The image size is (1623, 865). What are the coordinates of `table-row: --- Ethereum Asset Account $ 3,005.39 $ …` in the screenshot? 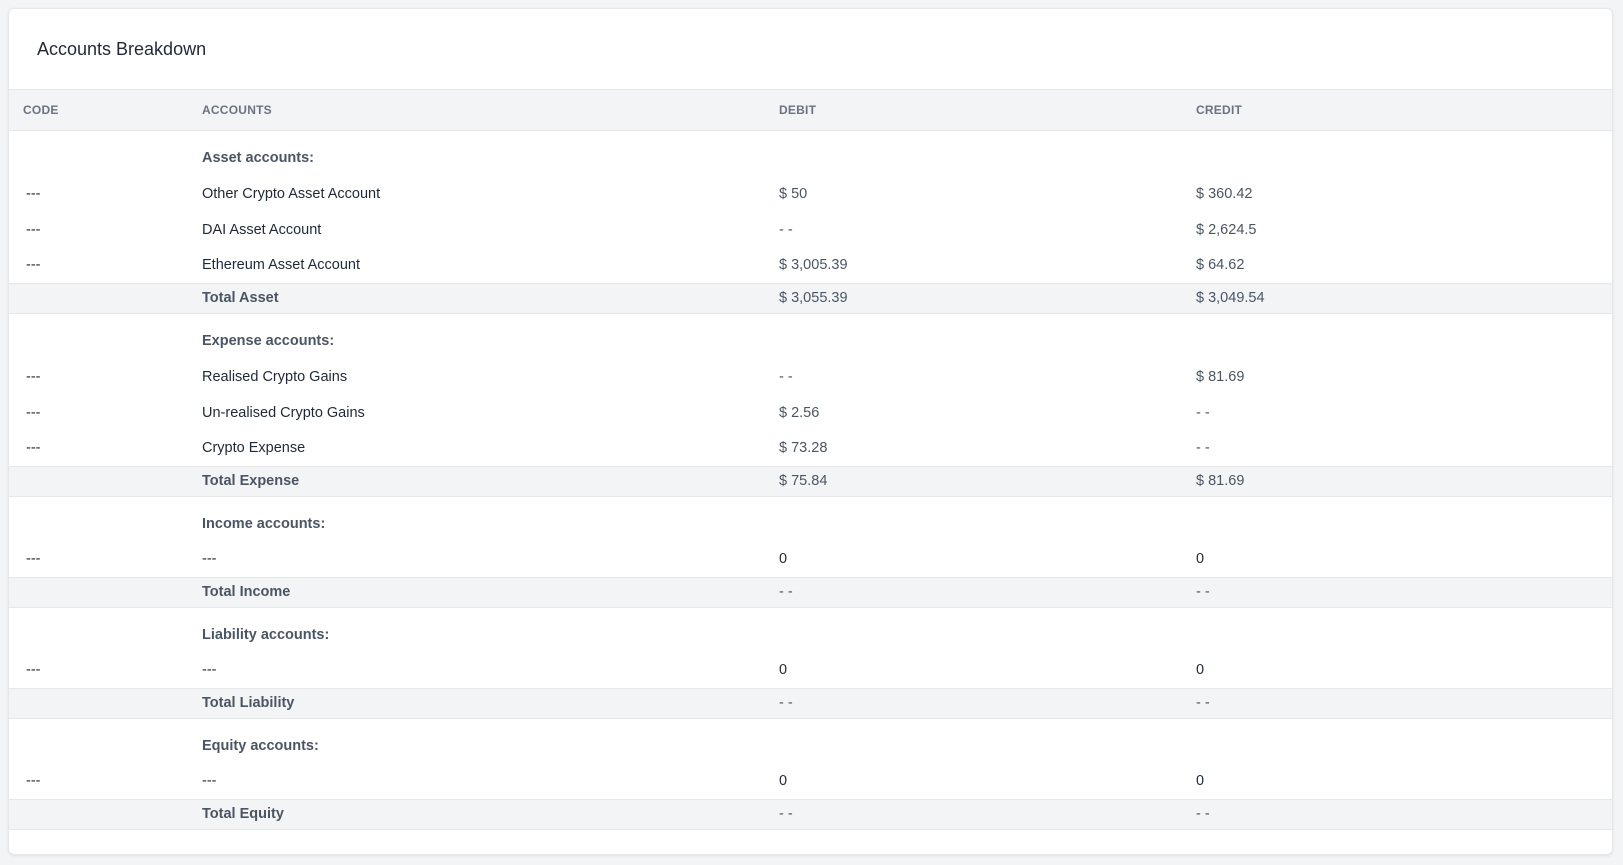 It's located at (810, 266).